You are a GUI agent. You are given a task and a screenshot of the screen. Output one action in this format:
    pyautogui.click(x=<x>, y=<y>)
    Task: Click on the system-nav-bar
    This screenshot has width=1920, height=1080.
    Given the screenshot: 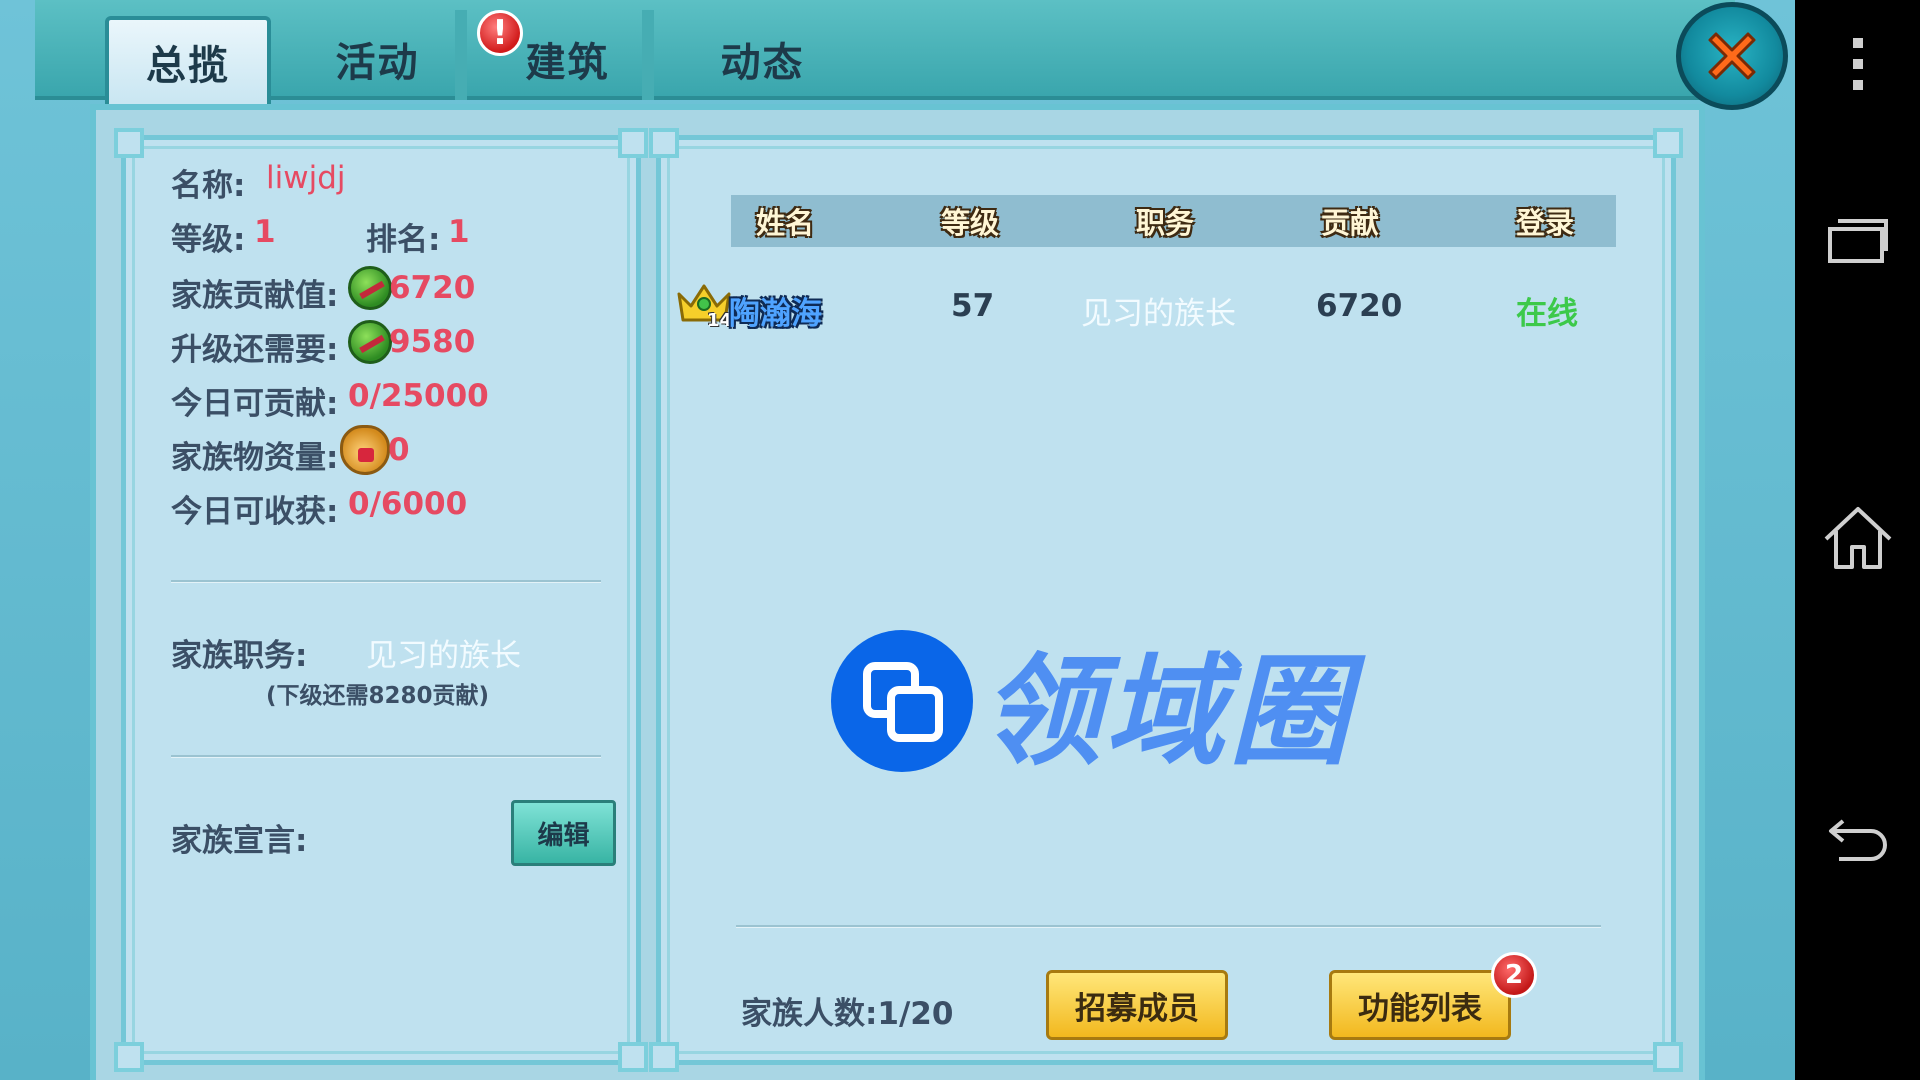 What is the action you would take?
    pyautogui.click(x=1857, y=540)
    